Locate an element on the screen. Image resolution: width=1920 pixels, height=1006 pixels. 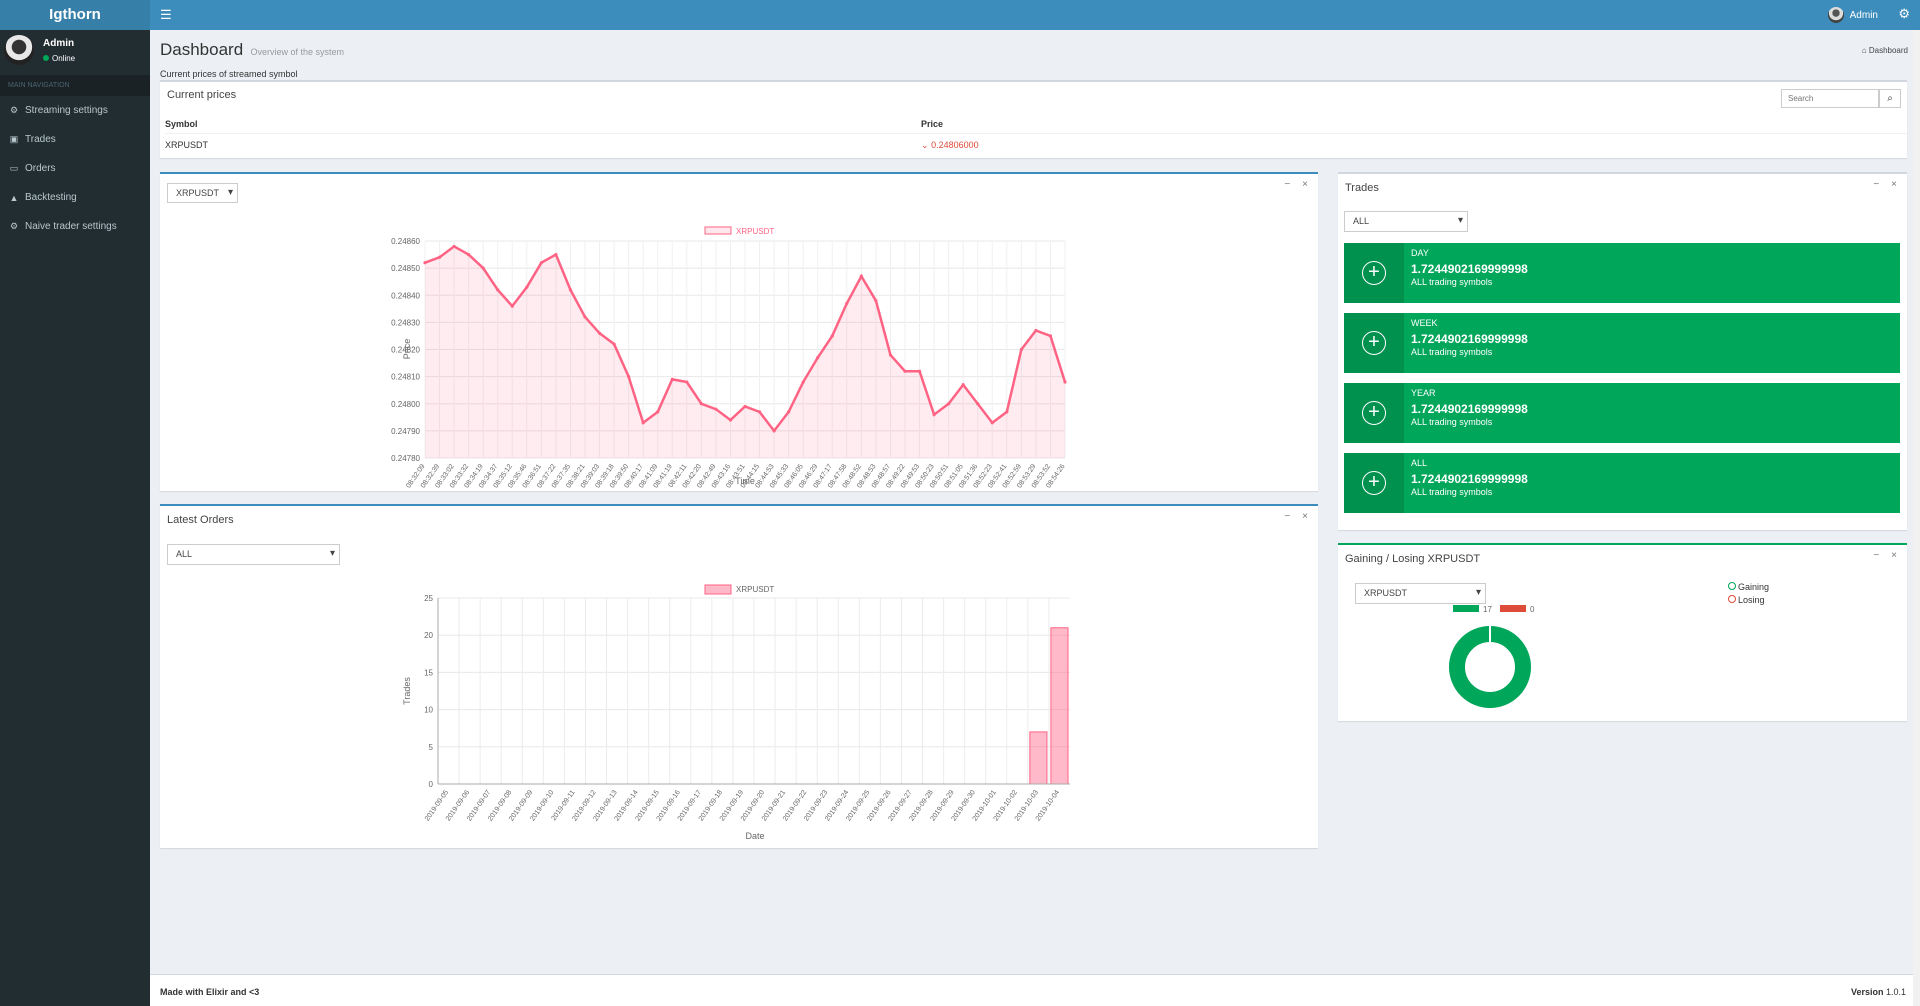
y-tick-label: 20 is located at coordinates (428, 635).